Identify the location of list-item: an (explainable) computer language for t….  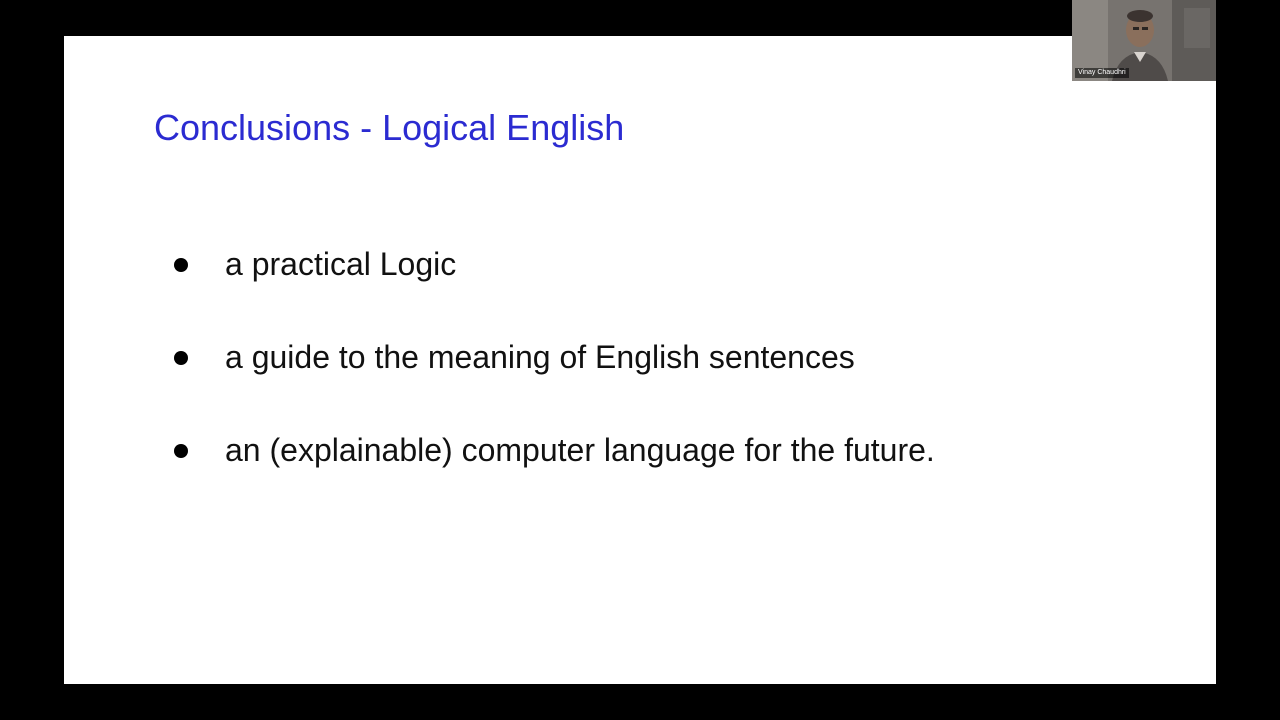
(554, 473).